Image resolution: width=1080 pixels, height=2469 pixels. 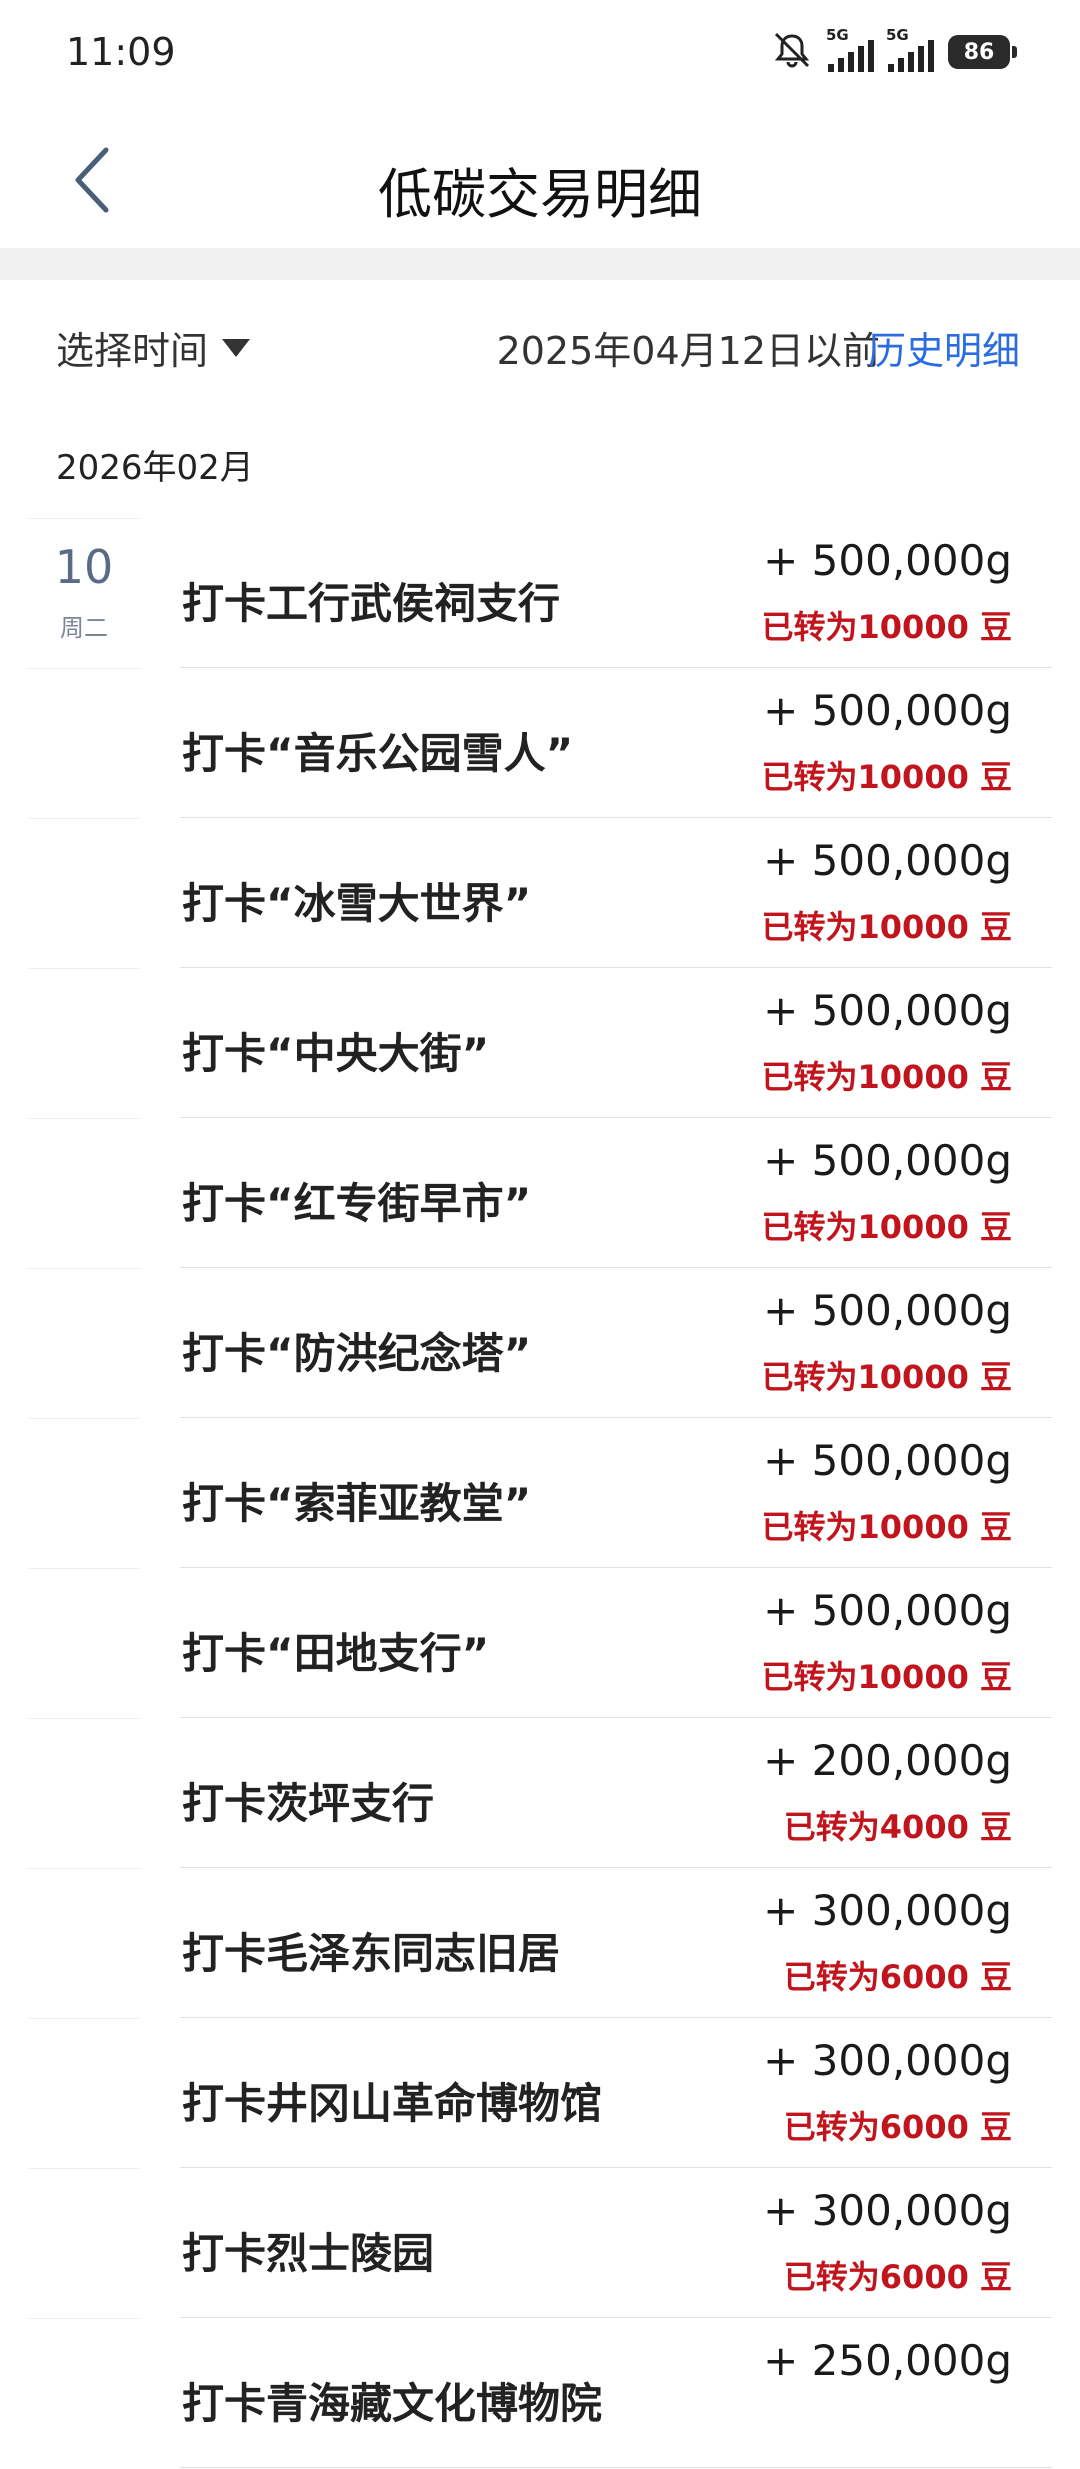 I want to click on converted-beans: 已转为4000 豆, so click(x=897, y=1827).